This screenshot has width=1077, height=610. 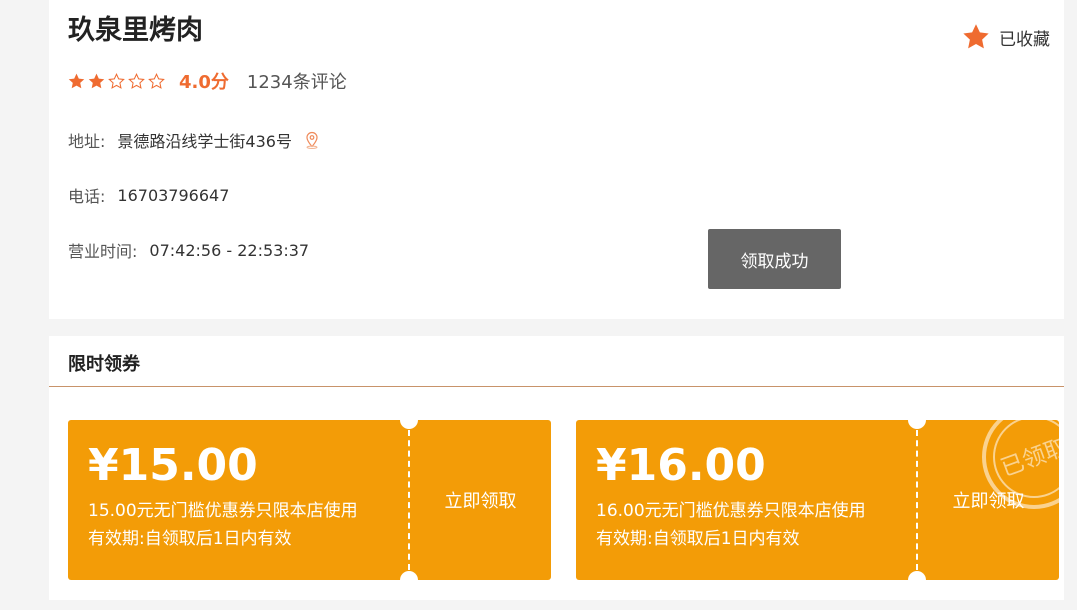 I want to click on favorite-star-icon, so click(x=976, y=36).